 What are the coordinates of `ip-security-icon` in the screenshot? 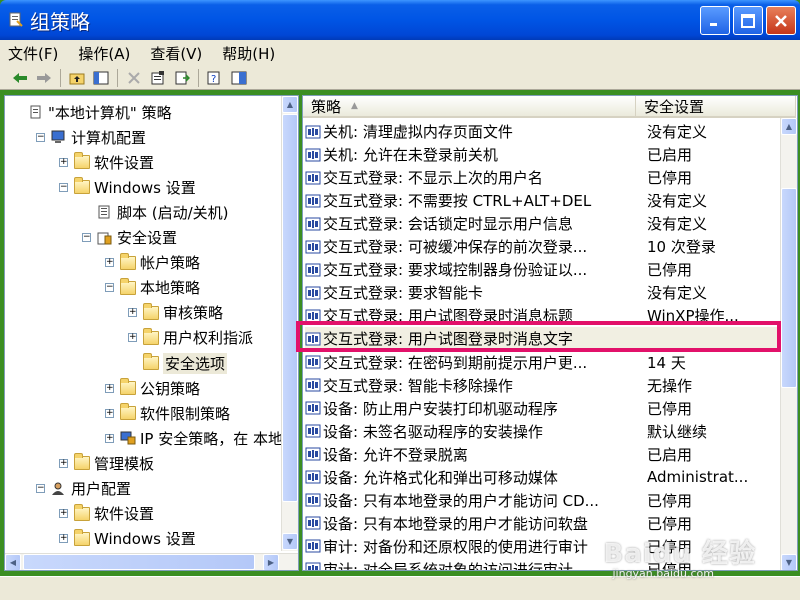 It's located at (128, 438).